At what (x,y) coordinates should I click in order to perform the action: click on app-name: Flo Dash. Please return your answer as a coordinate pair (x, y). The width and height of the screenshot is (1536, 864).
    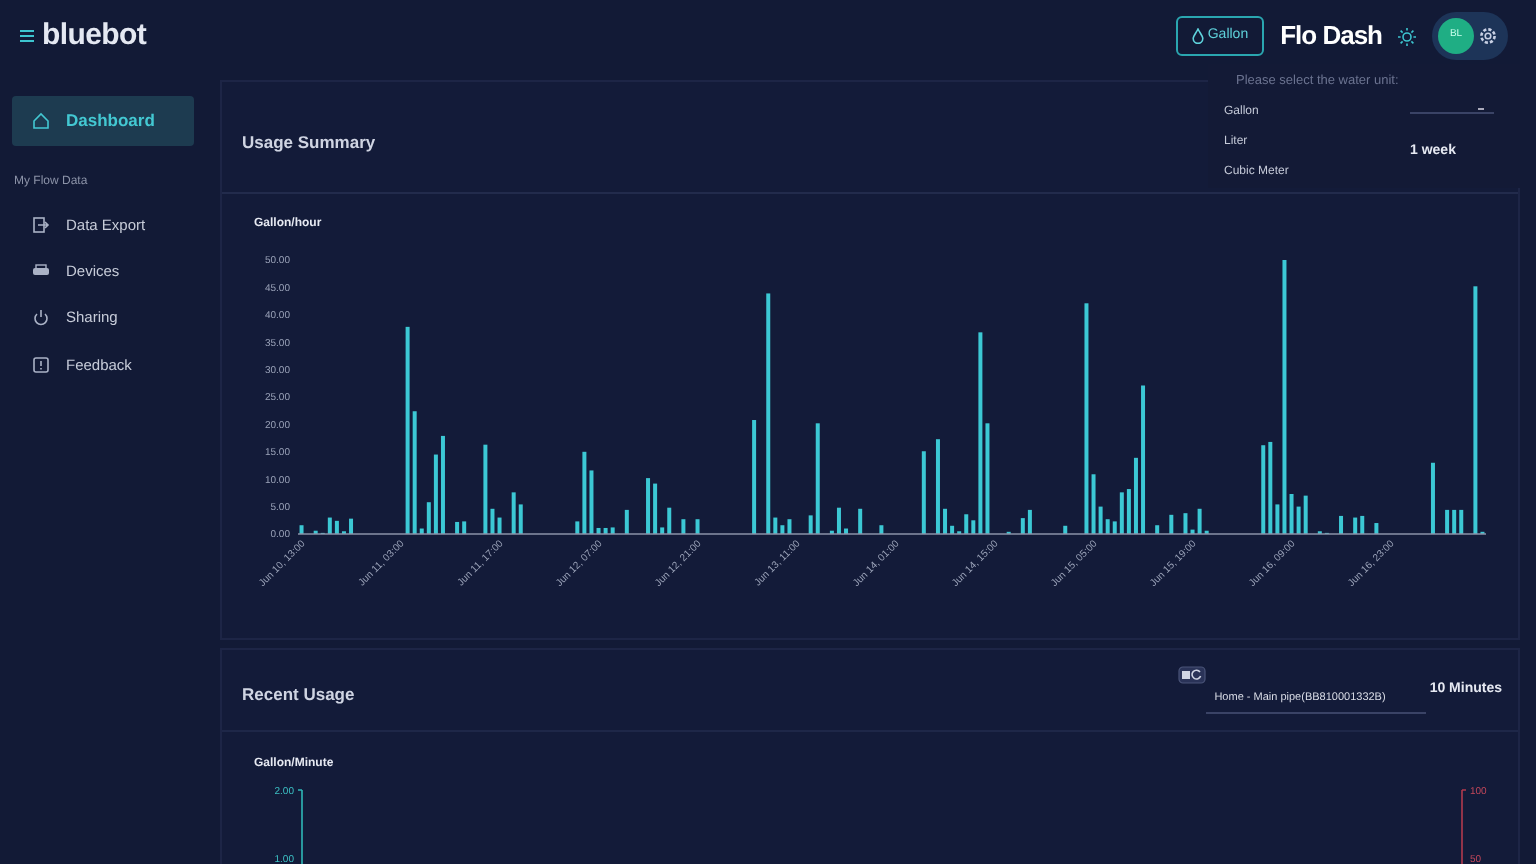
    Looking at the image, I should click on (1331, 36).